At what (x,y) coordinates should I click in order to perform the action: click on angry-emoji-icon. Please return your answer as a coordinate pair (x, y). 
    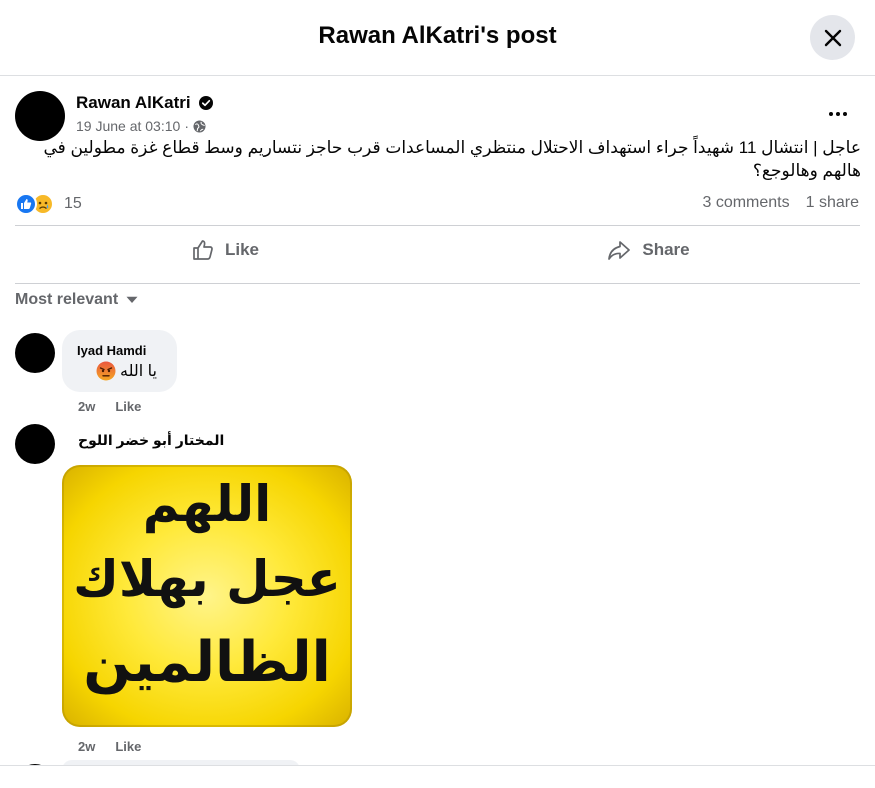
    Looking at the image, I should click on (106, 371).